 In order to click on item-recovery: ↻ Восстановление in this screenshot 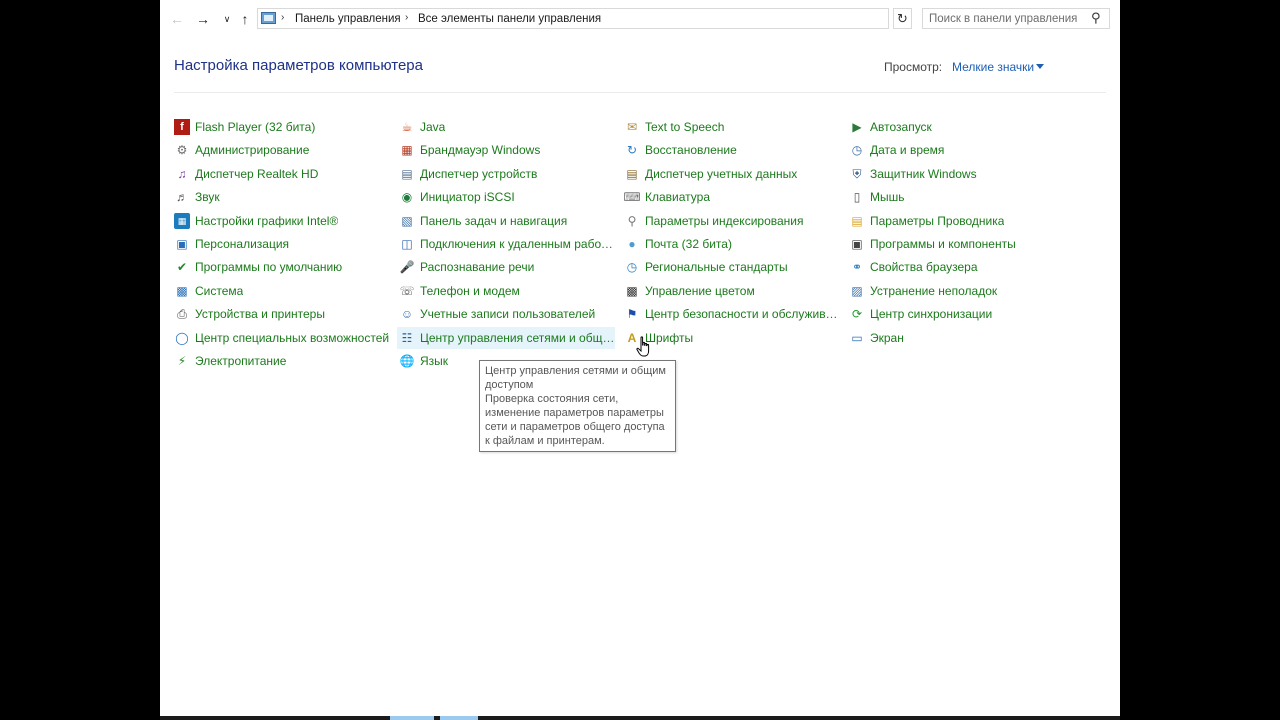, I will do `click(731, 150)`.